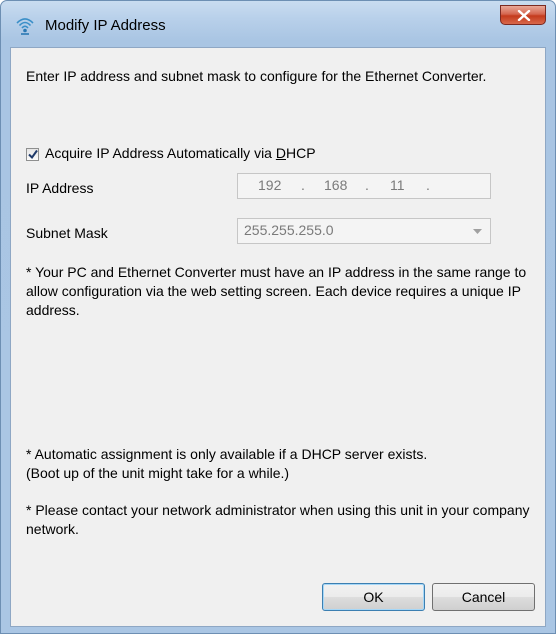  I want to click on close-icon, so click(524, 15).